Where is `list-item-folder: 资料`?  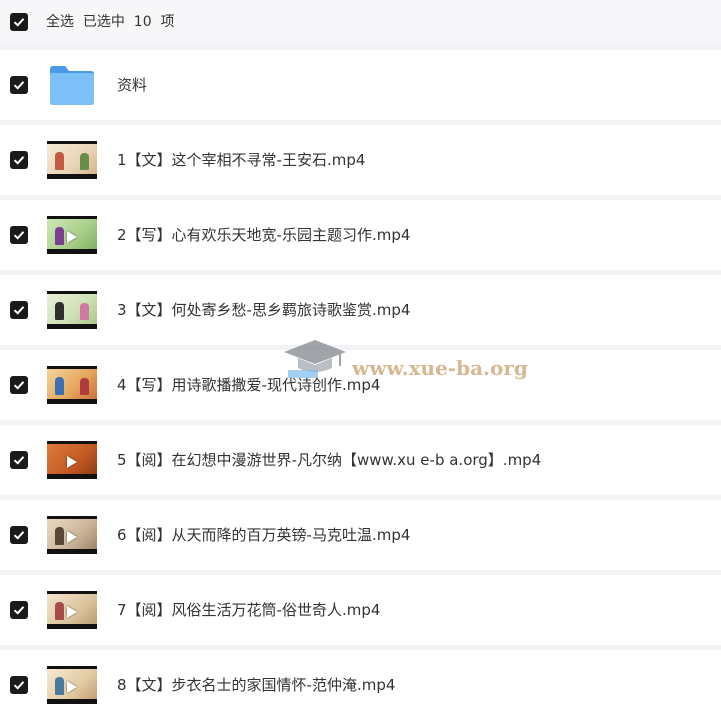
list-item-folder: 资料 is located at coordinates (360, 85).